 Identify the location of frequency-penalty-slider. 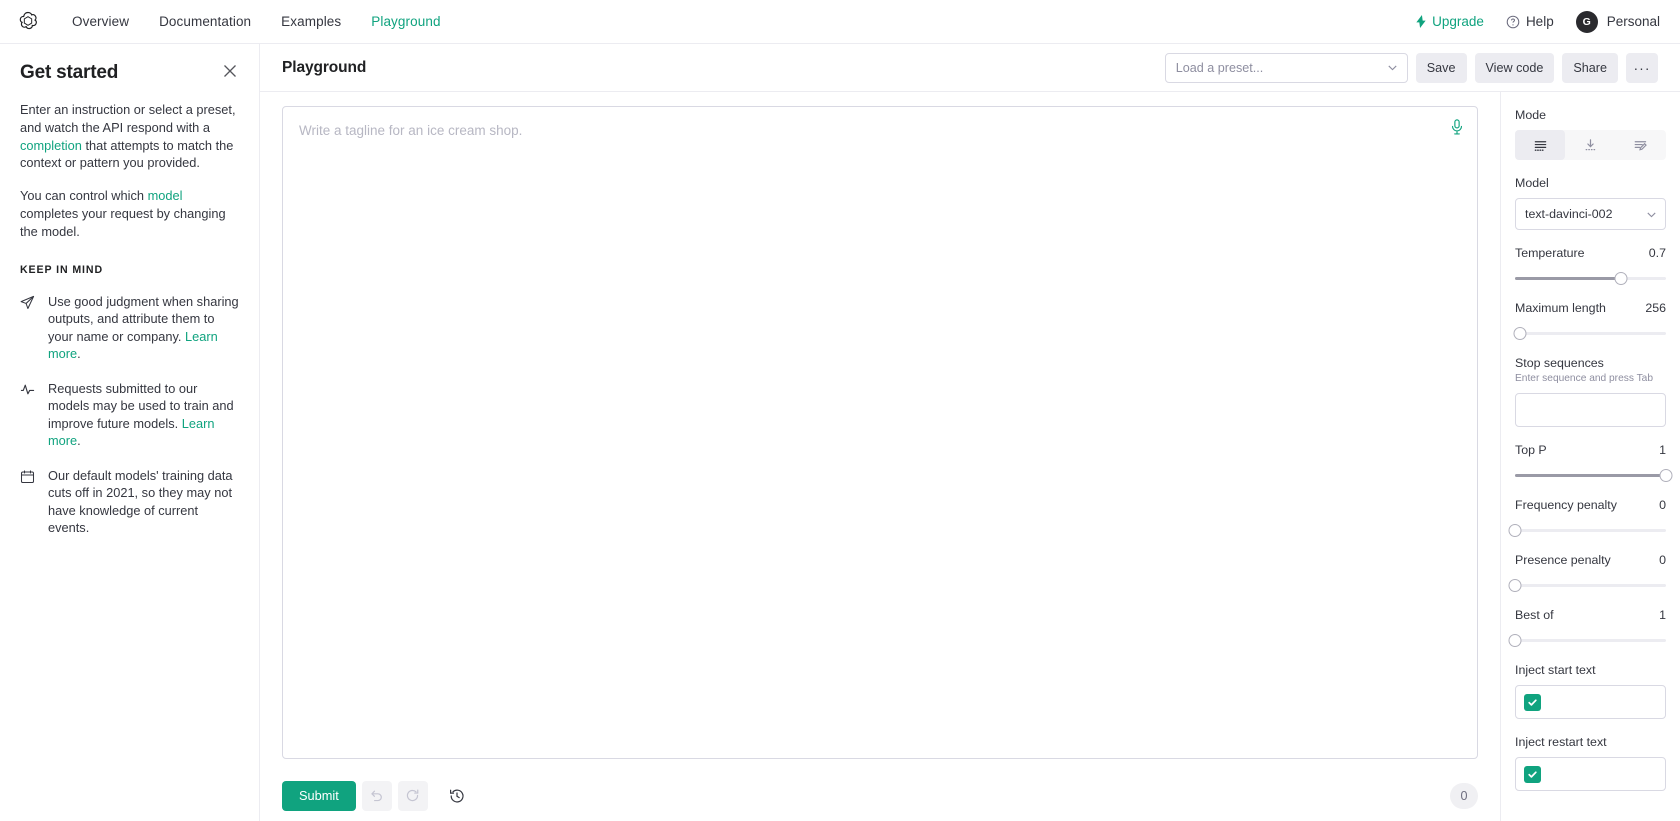
(1587, 530).